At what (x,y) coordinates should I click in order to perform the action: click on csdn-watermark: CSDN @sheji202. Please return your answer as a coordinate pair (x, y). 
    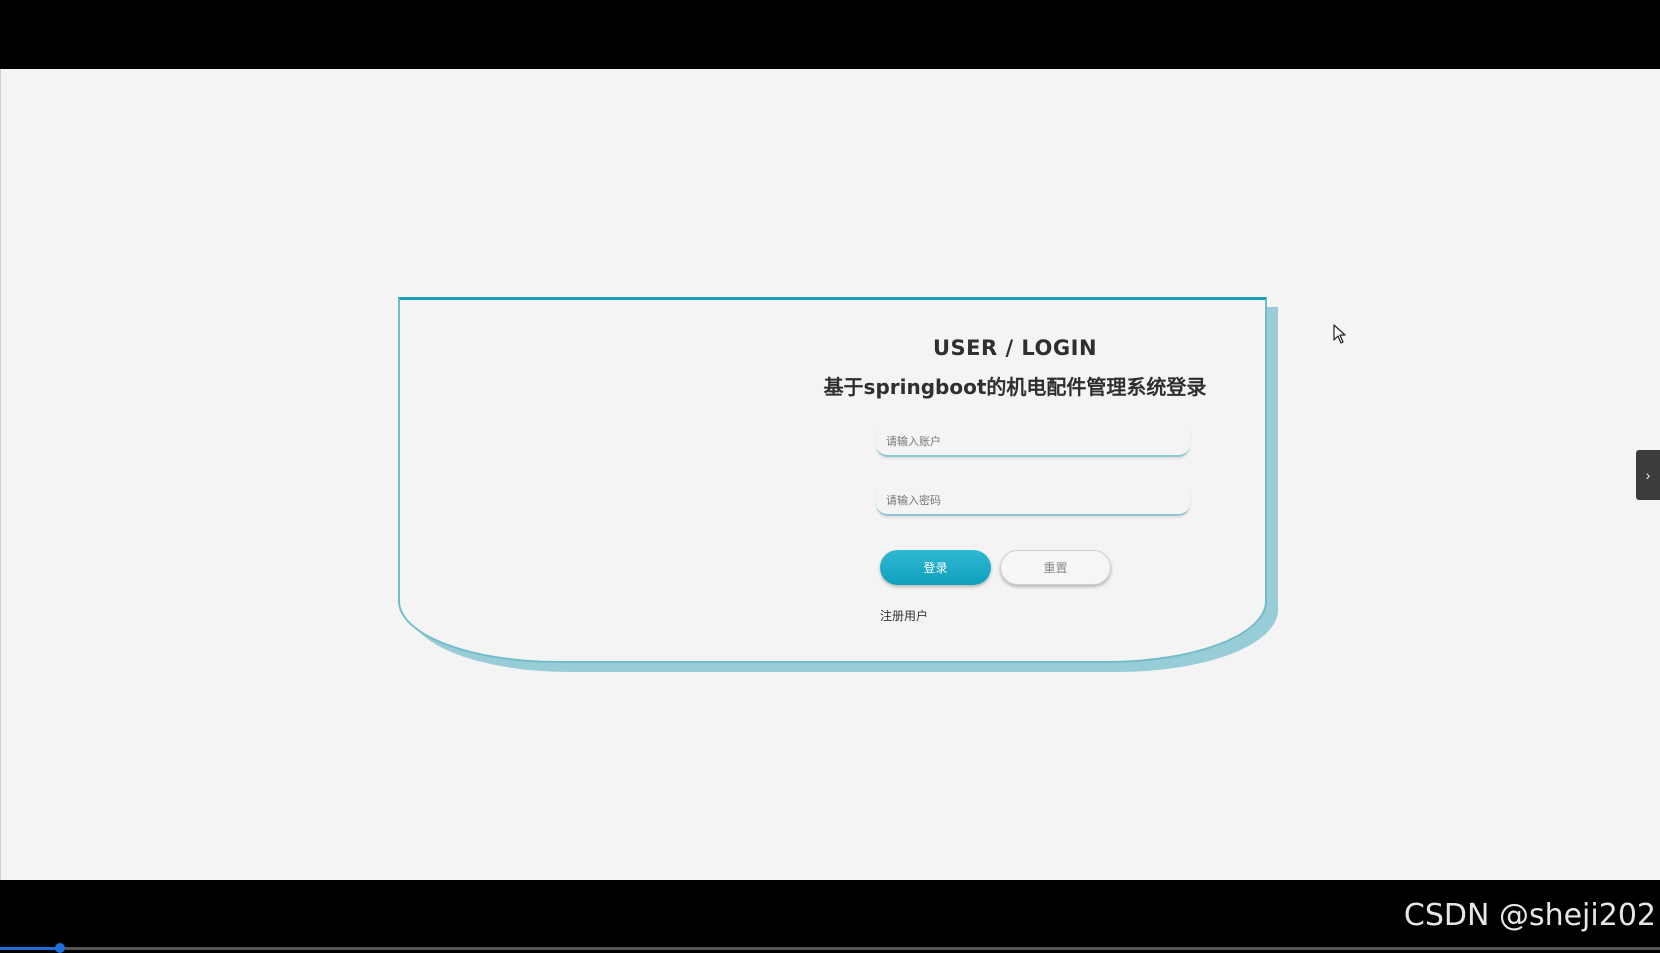
    Looking at the image, I should click on (1530, 915).